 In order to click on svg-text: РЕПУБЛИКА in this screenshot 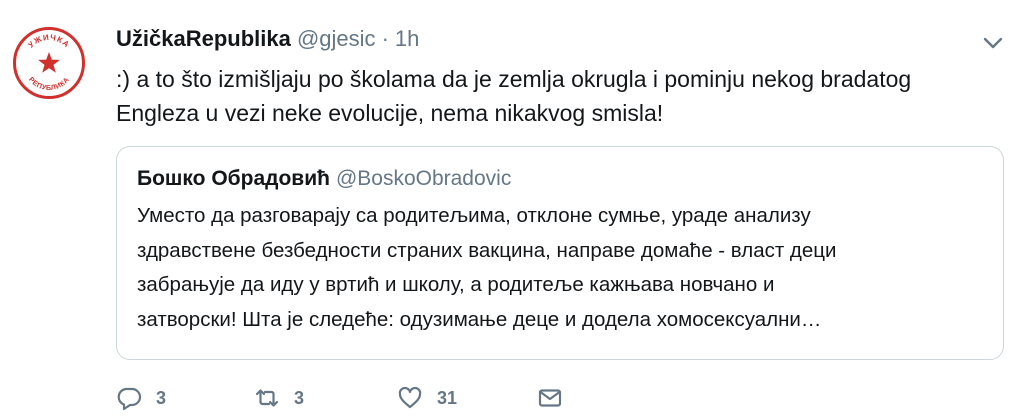, I will do `click(49, 84)`.